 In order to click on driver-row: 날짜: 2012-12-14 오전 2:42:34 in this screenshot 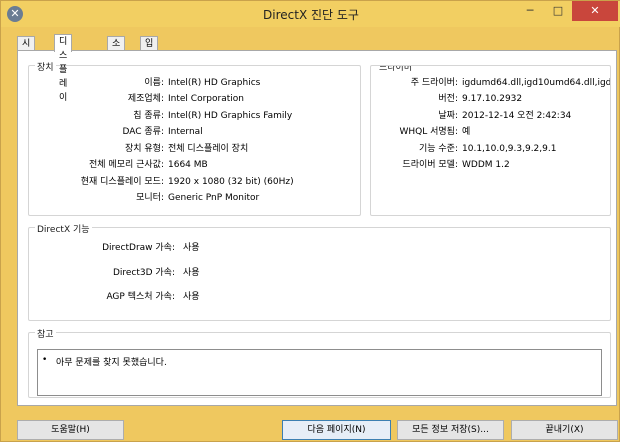, I will do `click(490, 116)`.